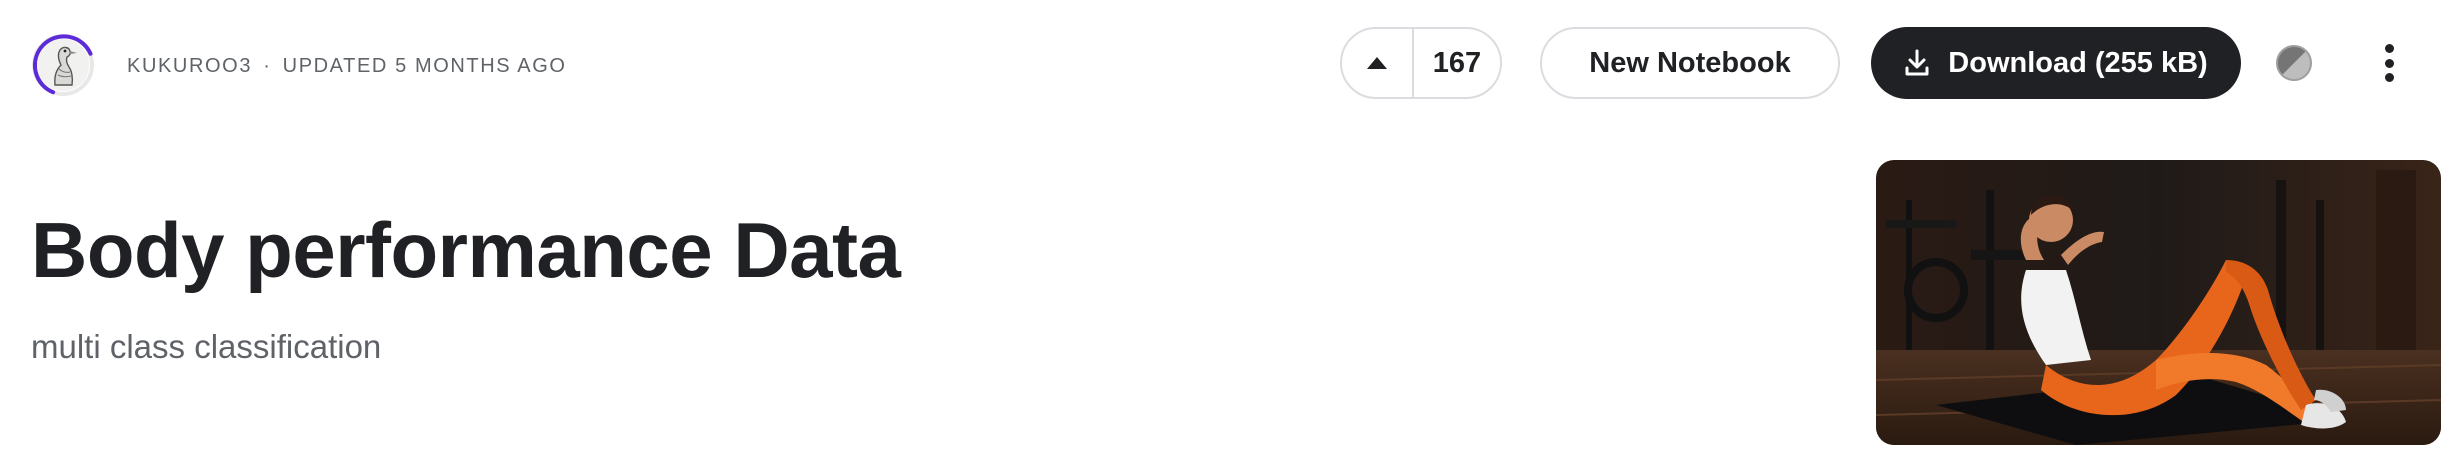  I want to click on dataset-title: Body performance Data, so click(466, 250).